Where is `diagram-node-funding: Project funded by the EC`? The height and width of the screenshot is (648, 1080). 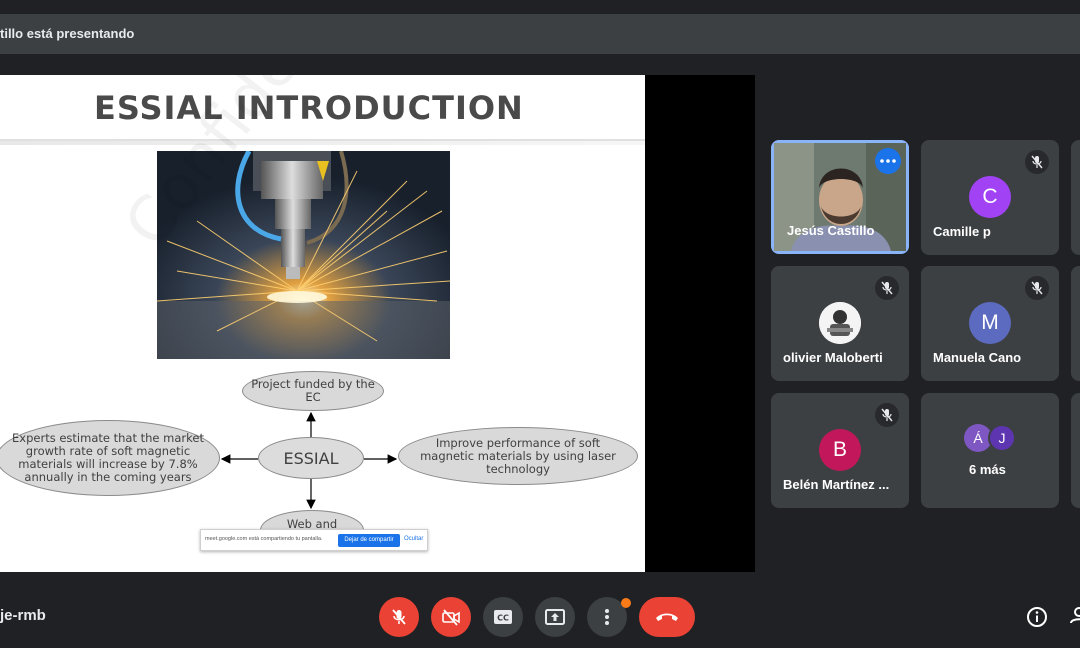
diagram-node-funding: Project funded by the EC is located at coordinates (313, 391).